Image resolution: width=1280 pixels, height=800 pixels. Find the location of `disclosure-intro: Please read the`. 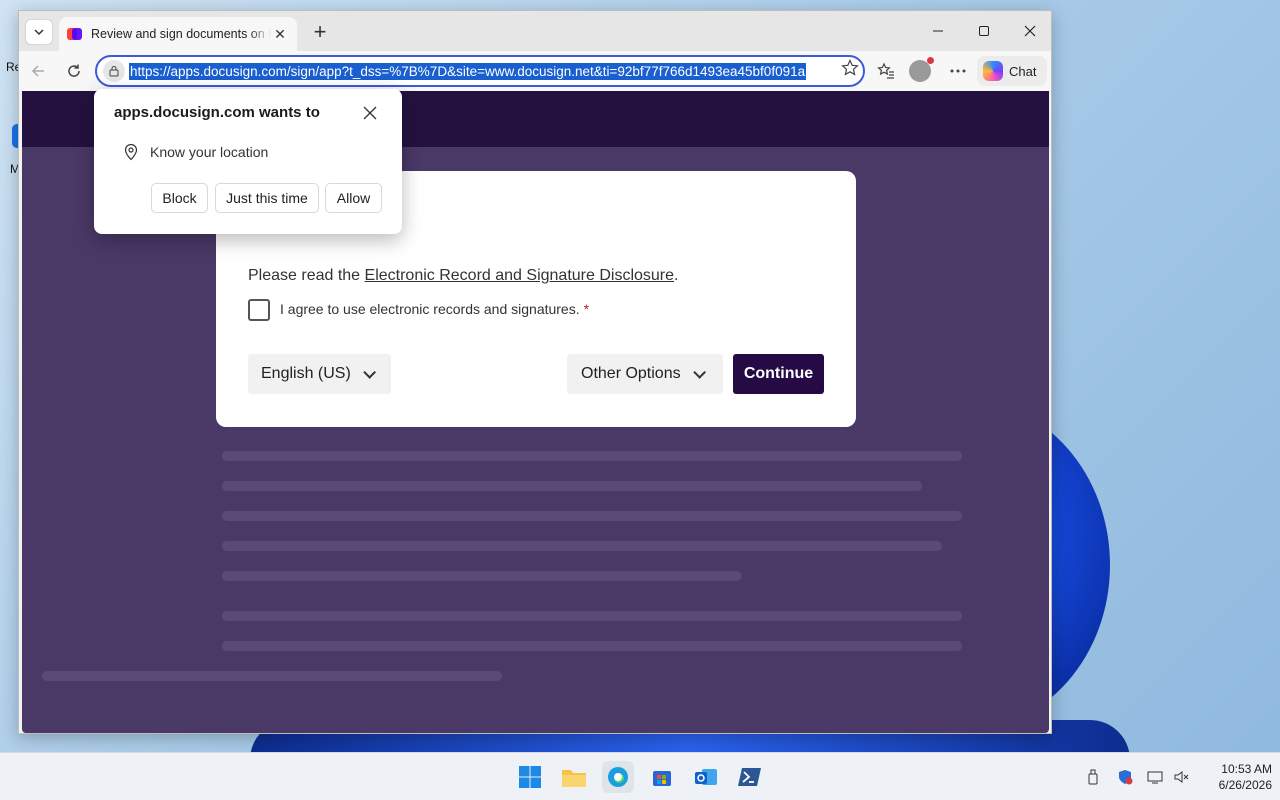

disclosure-intro: Please read the is located at coordinates (306, 275).